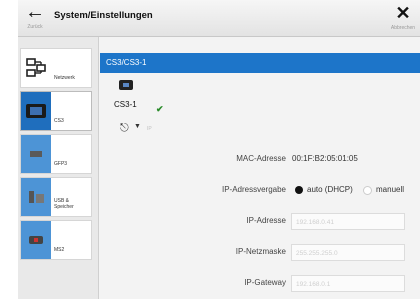 The image size is (420, 299). Describe the element at coordinates (36, 68) in the screenshot. I see `network-icon` at that location.